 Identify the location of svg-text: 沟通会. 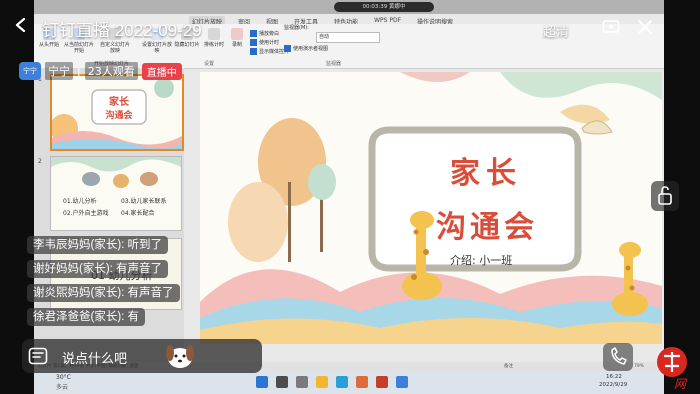
(119, 115).